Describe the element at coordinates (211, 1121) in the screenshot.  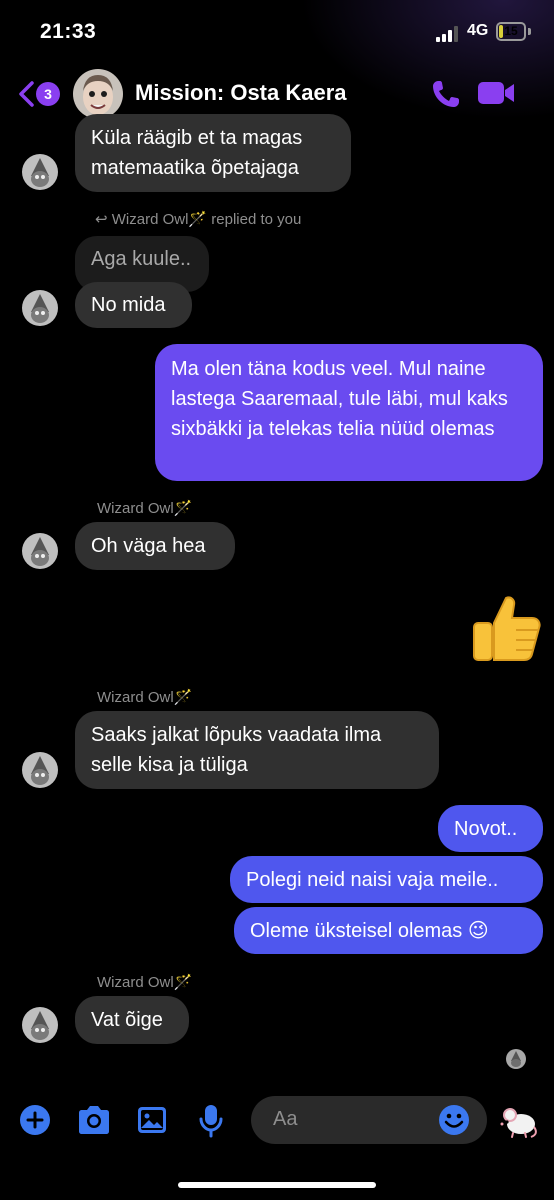
I see `microphone-icon` at that location.